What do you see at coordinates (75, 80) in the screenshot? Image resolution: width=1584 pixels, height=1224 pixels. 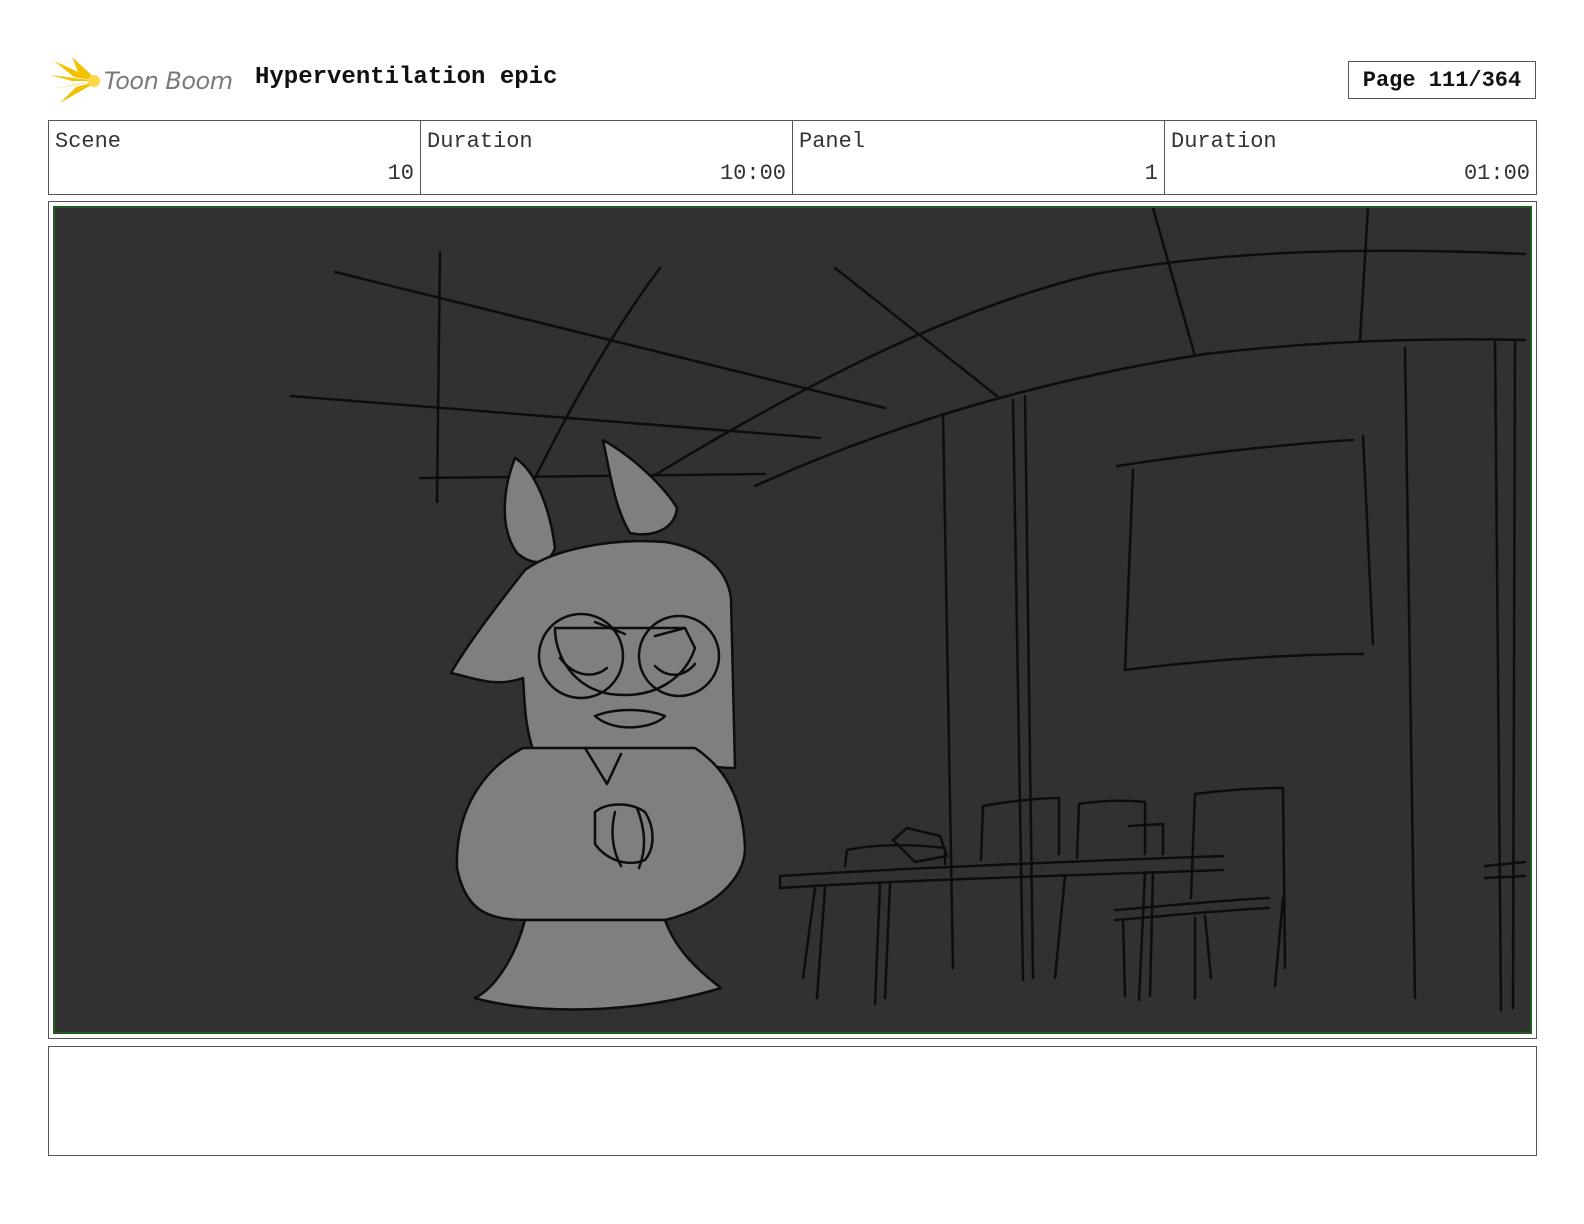 I see `toon-boom-logo-icon` at bounding box center [75, 80].